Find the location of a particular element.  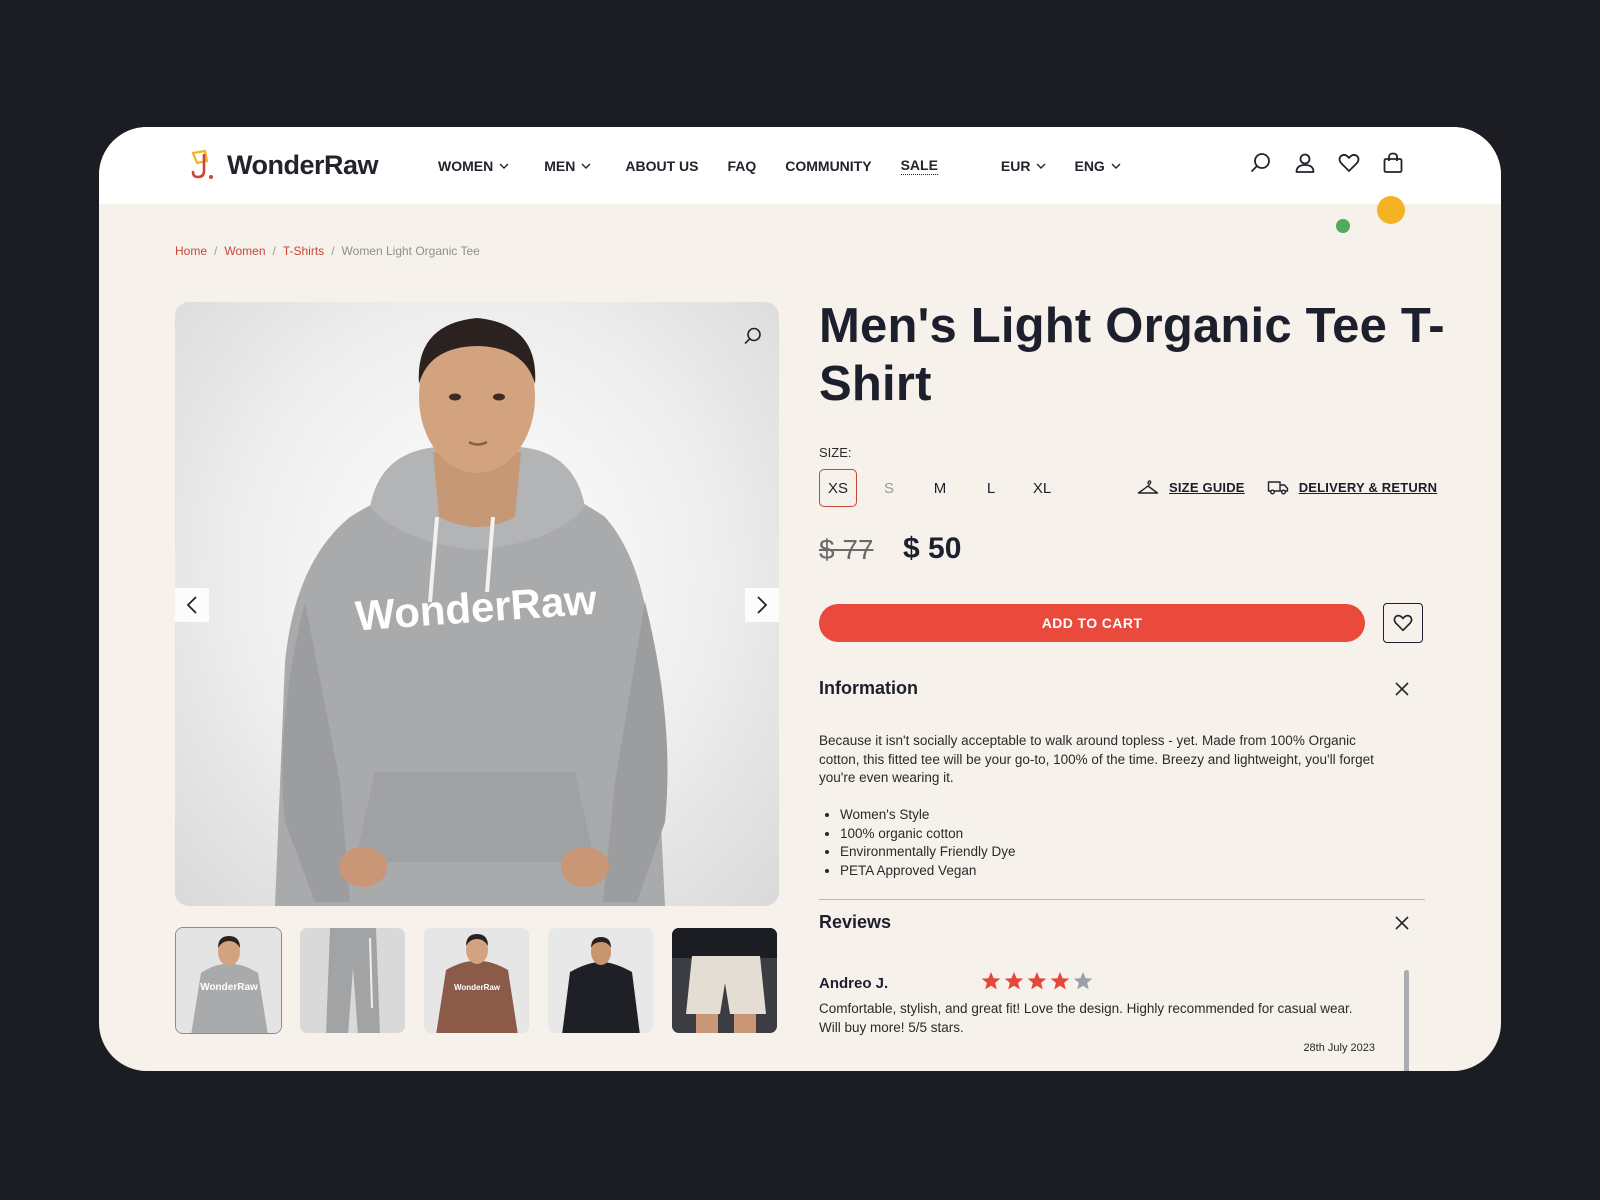

nav-item-faq: FAQ is located at coordinates (741, 166).